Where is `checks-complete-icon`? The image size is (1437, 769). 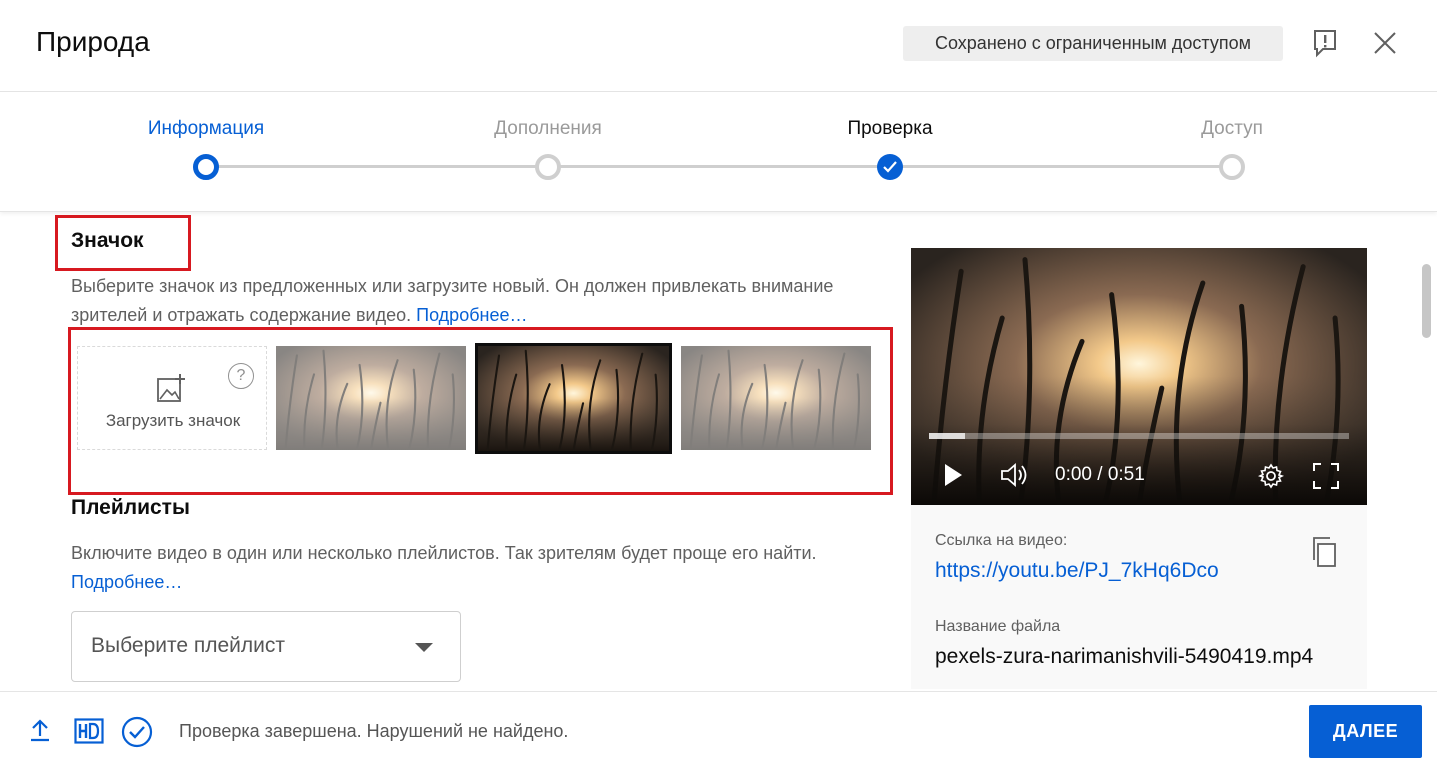 checks-complete-icon is located at coordinates (137, 734).